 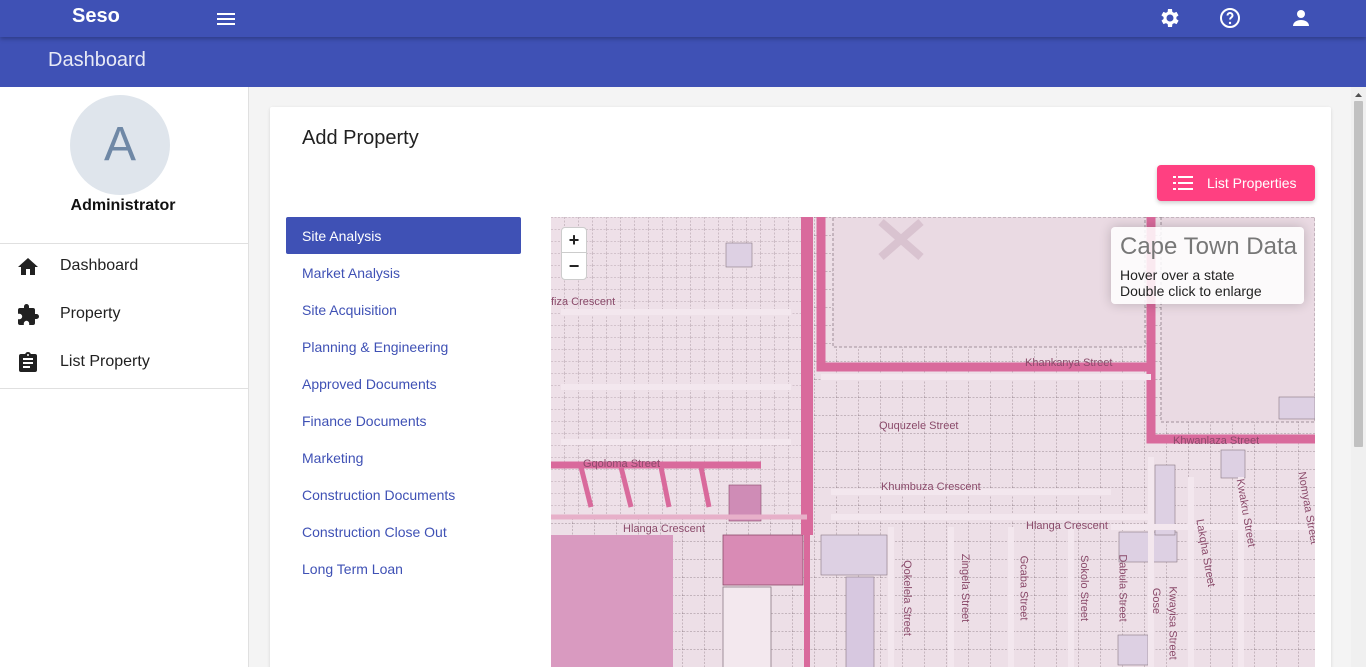 What do you see at coordinates (574, 240) in the screenshot?
I see `zoom-in-button: +` at bounding box center [574, 240].